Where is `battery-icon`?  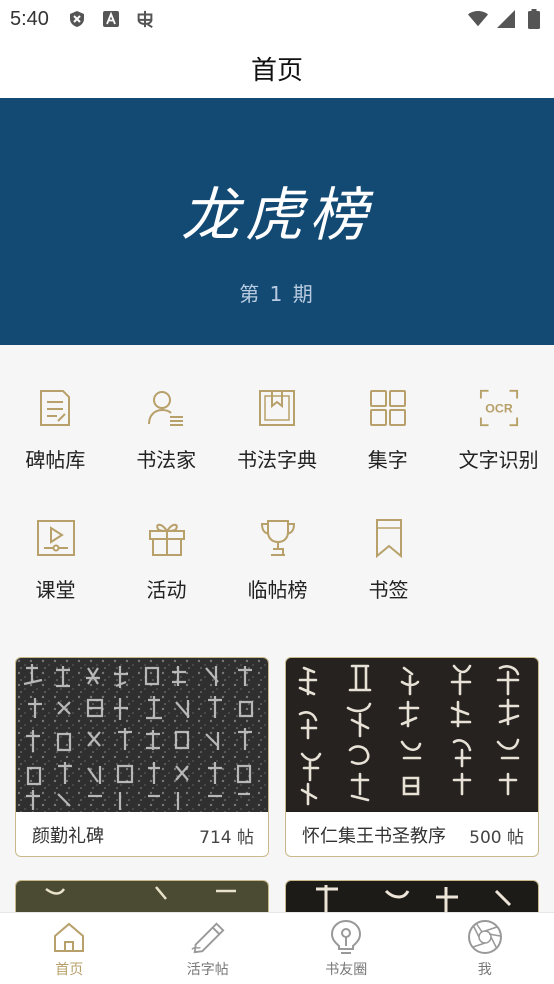
battery-icon is located at coordinates (534, 19).